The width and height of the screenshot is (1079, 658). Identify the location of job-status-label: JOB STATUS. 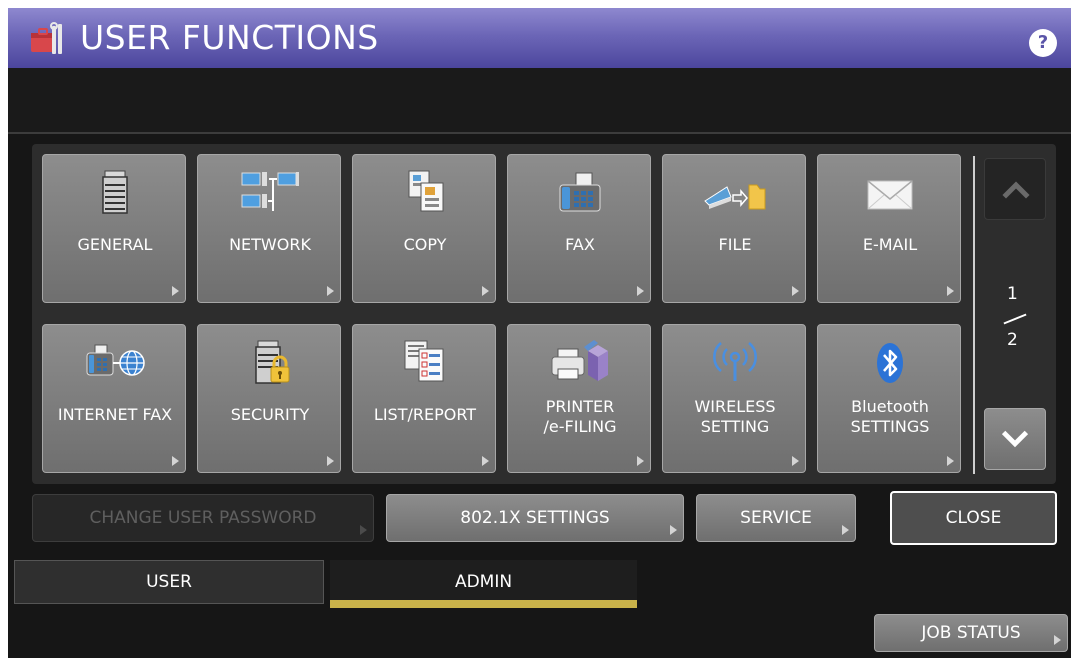
(971, 633).